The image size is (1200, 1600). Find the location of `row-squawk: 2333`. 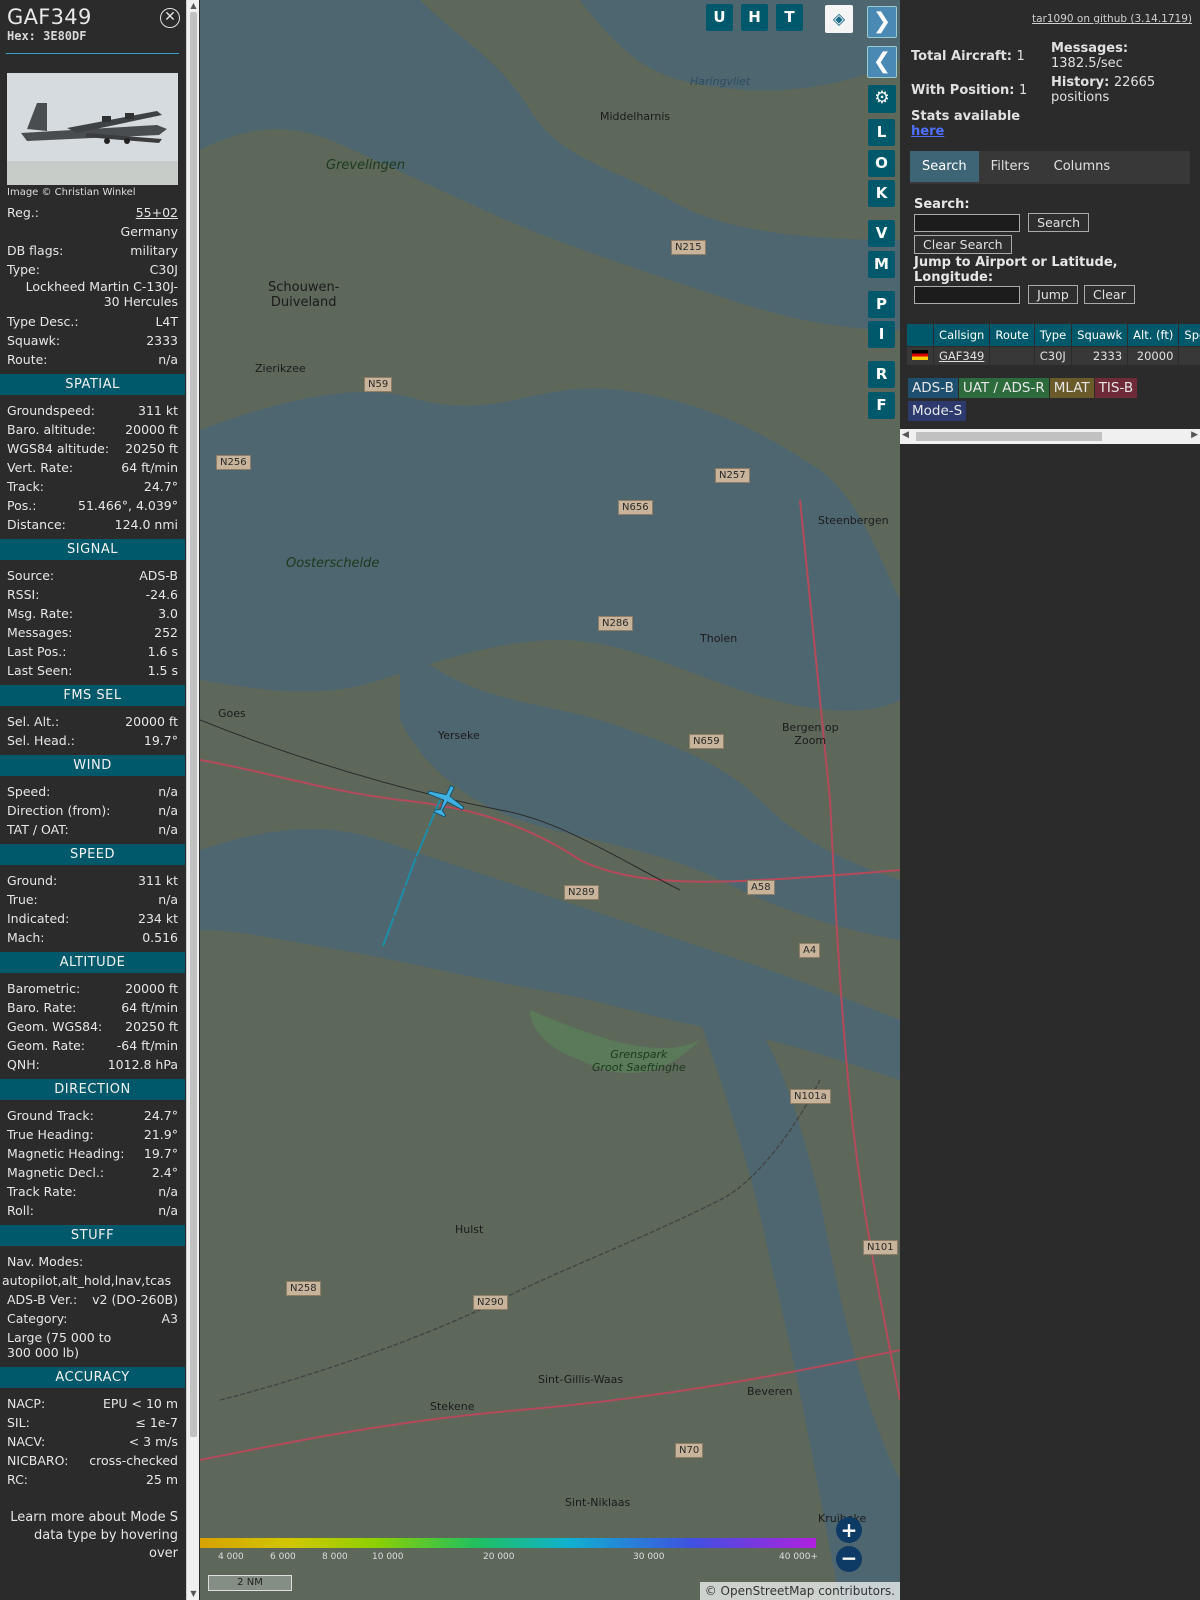

row-squawk: 2333 is located at coordinates (1100, 356).